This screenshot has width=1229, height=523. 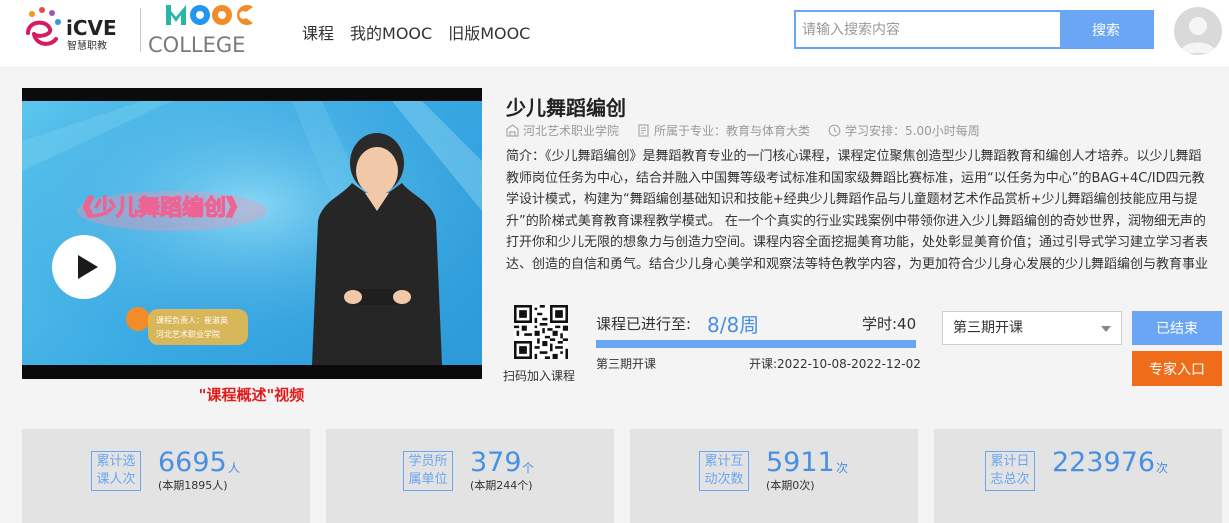 What do you see at coordinates (528, 468) in the screenshot?
I see `stat-unit: 个` at bounding box center [528, 468].